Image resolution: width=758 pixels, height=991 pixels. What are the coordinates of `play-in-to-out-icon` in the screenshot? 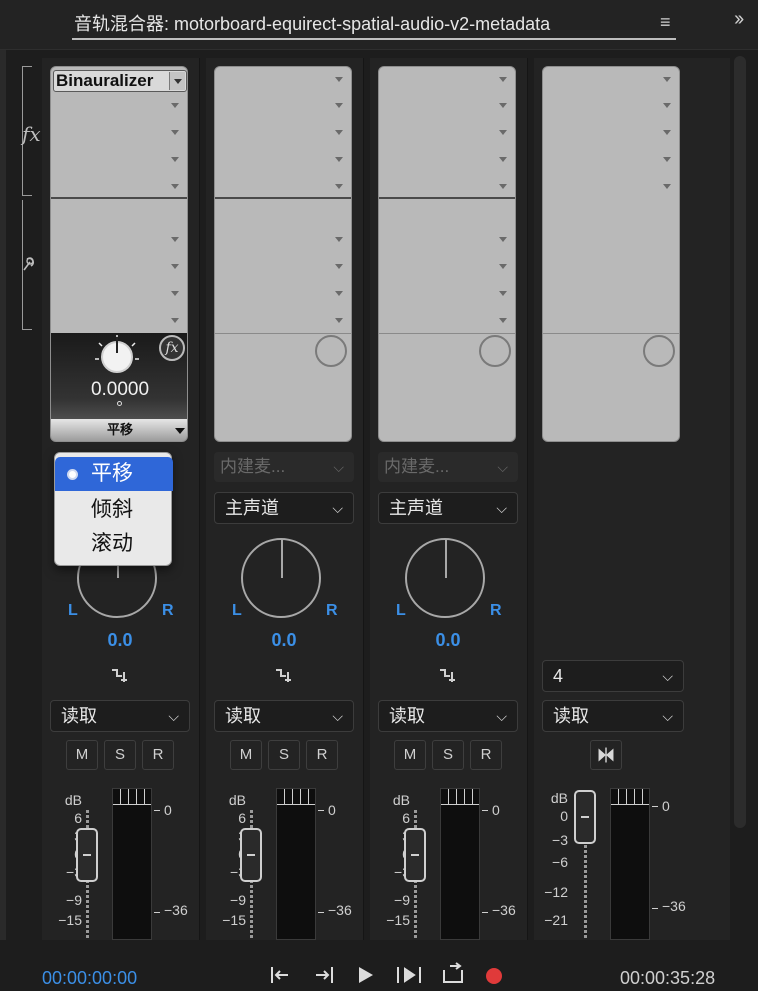 It's located at (409, 975).